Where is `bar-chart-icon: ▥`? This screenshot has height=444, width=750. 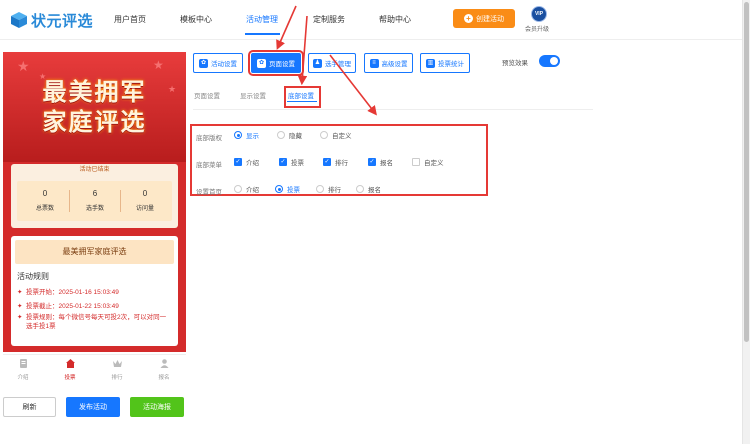
bar-chart-icon: ▥ is located at coordinates (430, 63).